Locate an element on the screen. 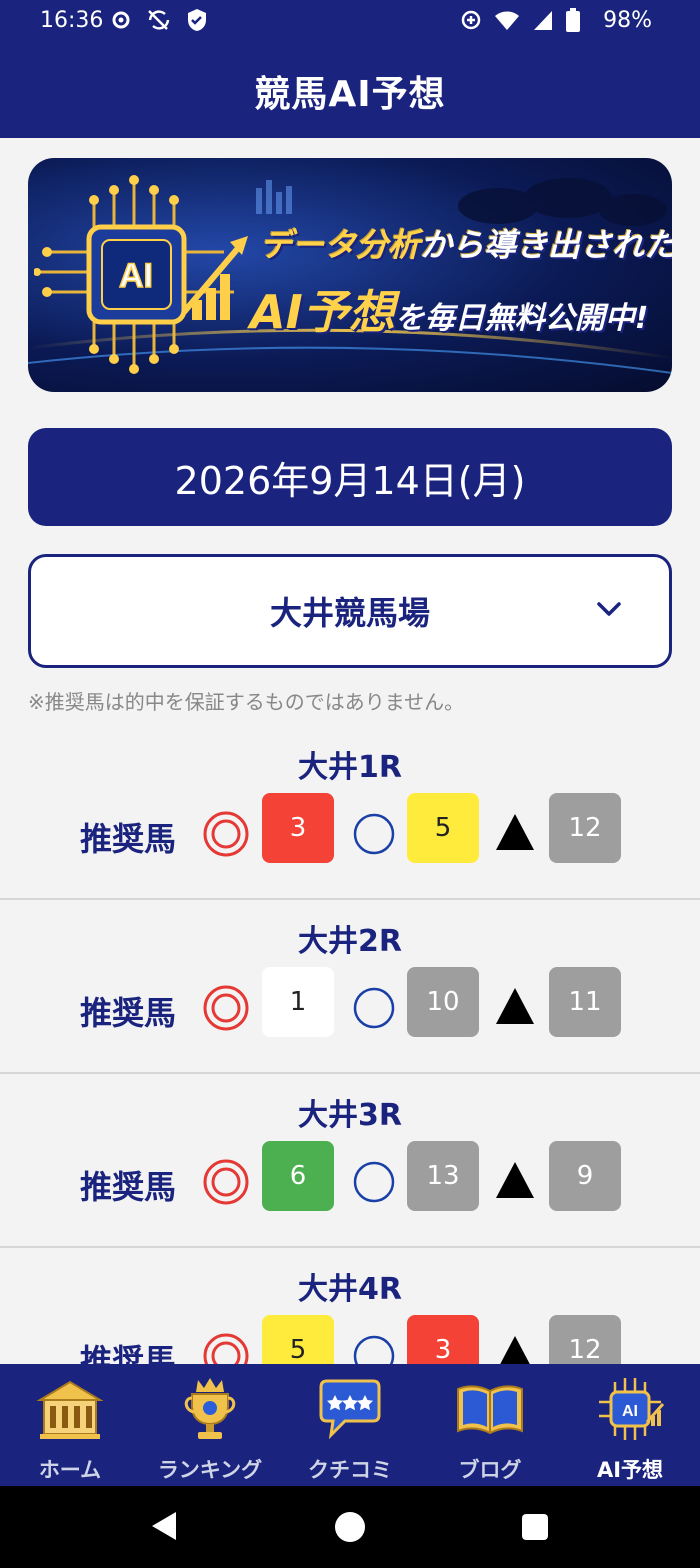  race-title: 大井3R is located at coordinates (350, 1115).